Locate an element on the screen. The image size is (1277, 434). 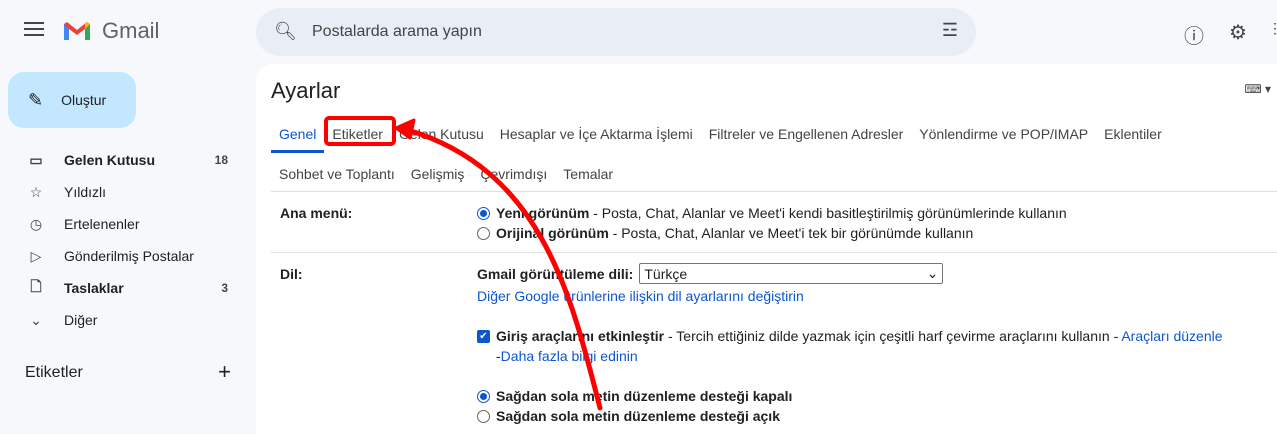
page-title: Ayarlar is located at coordinates (306, 90).